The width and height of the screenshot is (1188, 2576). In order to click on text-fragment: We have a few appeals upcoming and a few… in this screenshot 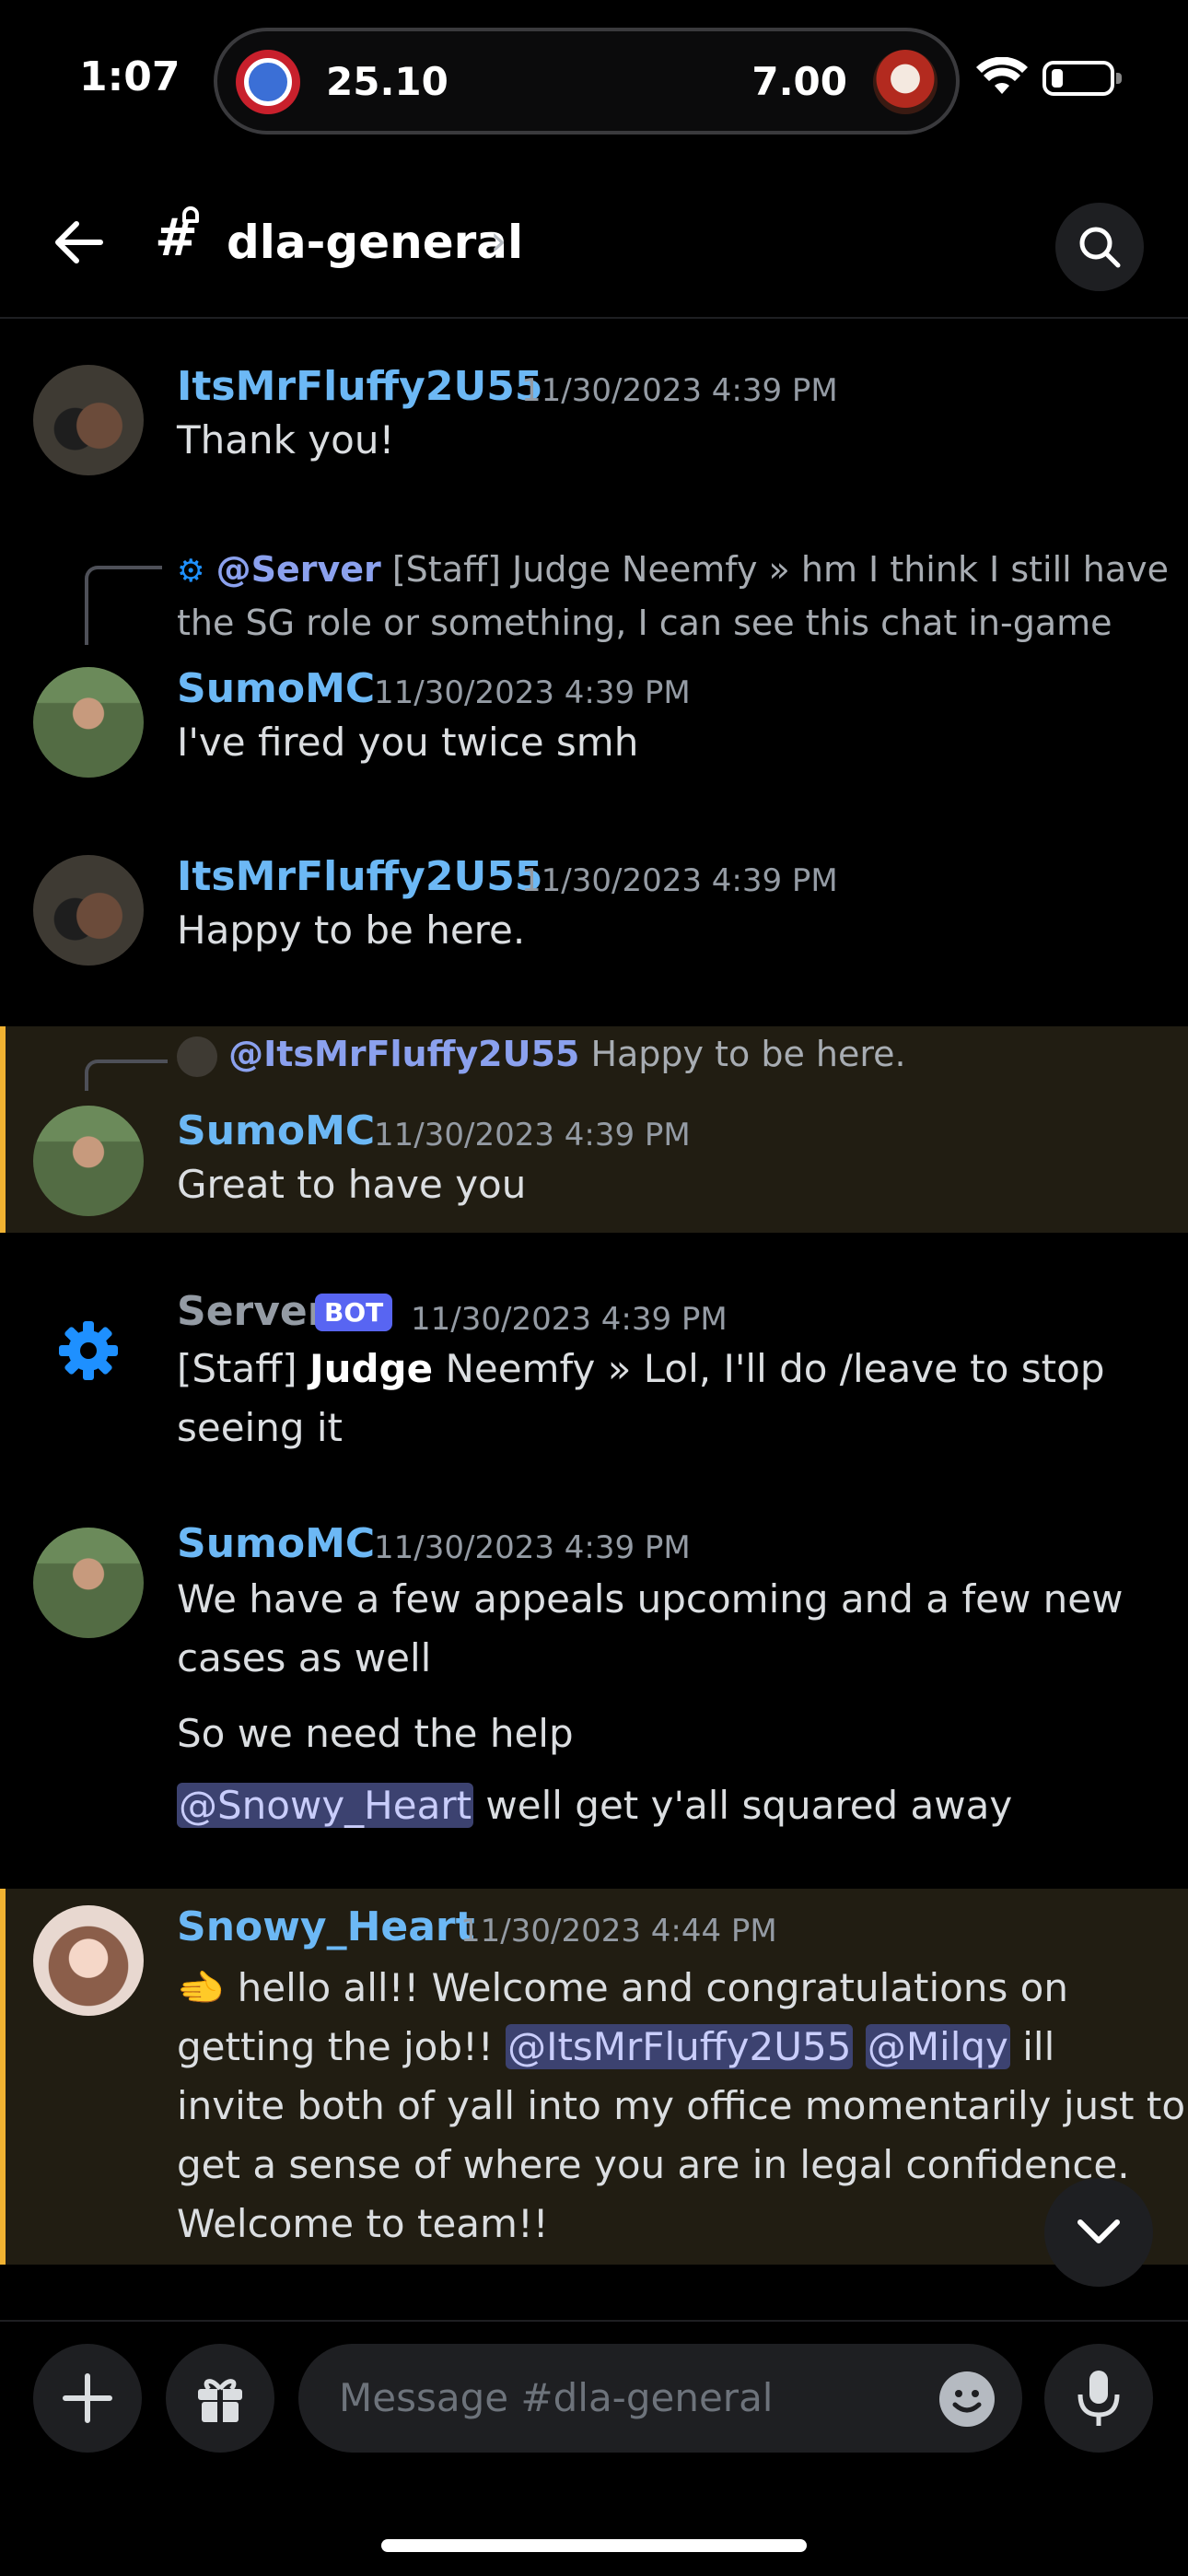, I will do `click(650, 1599)`.